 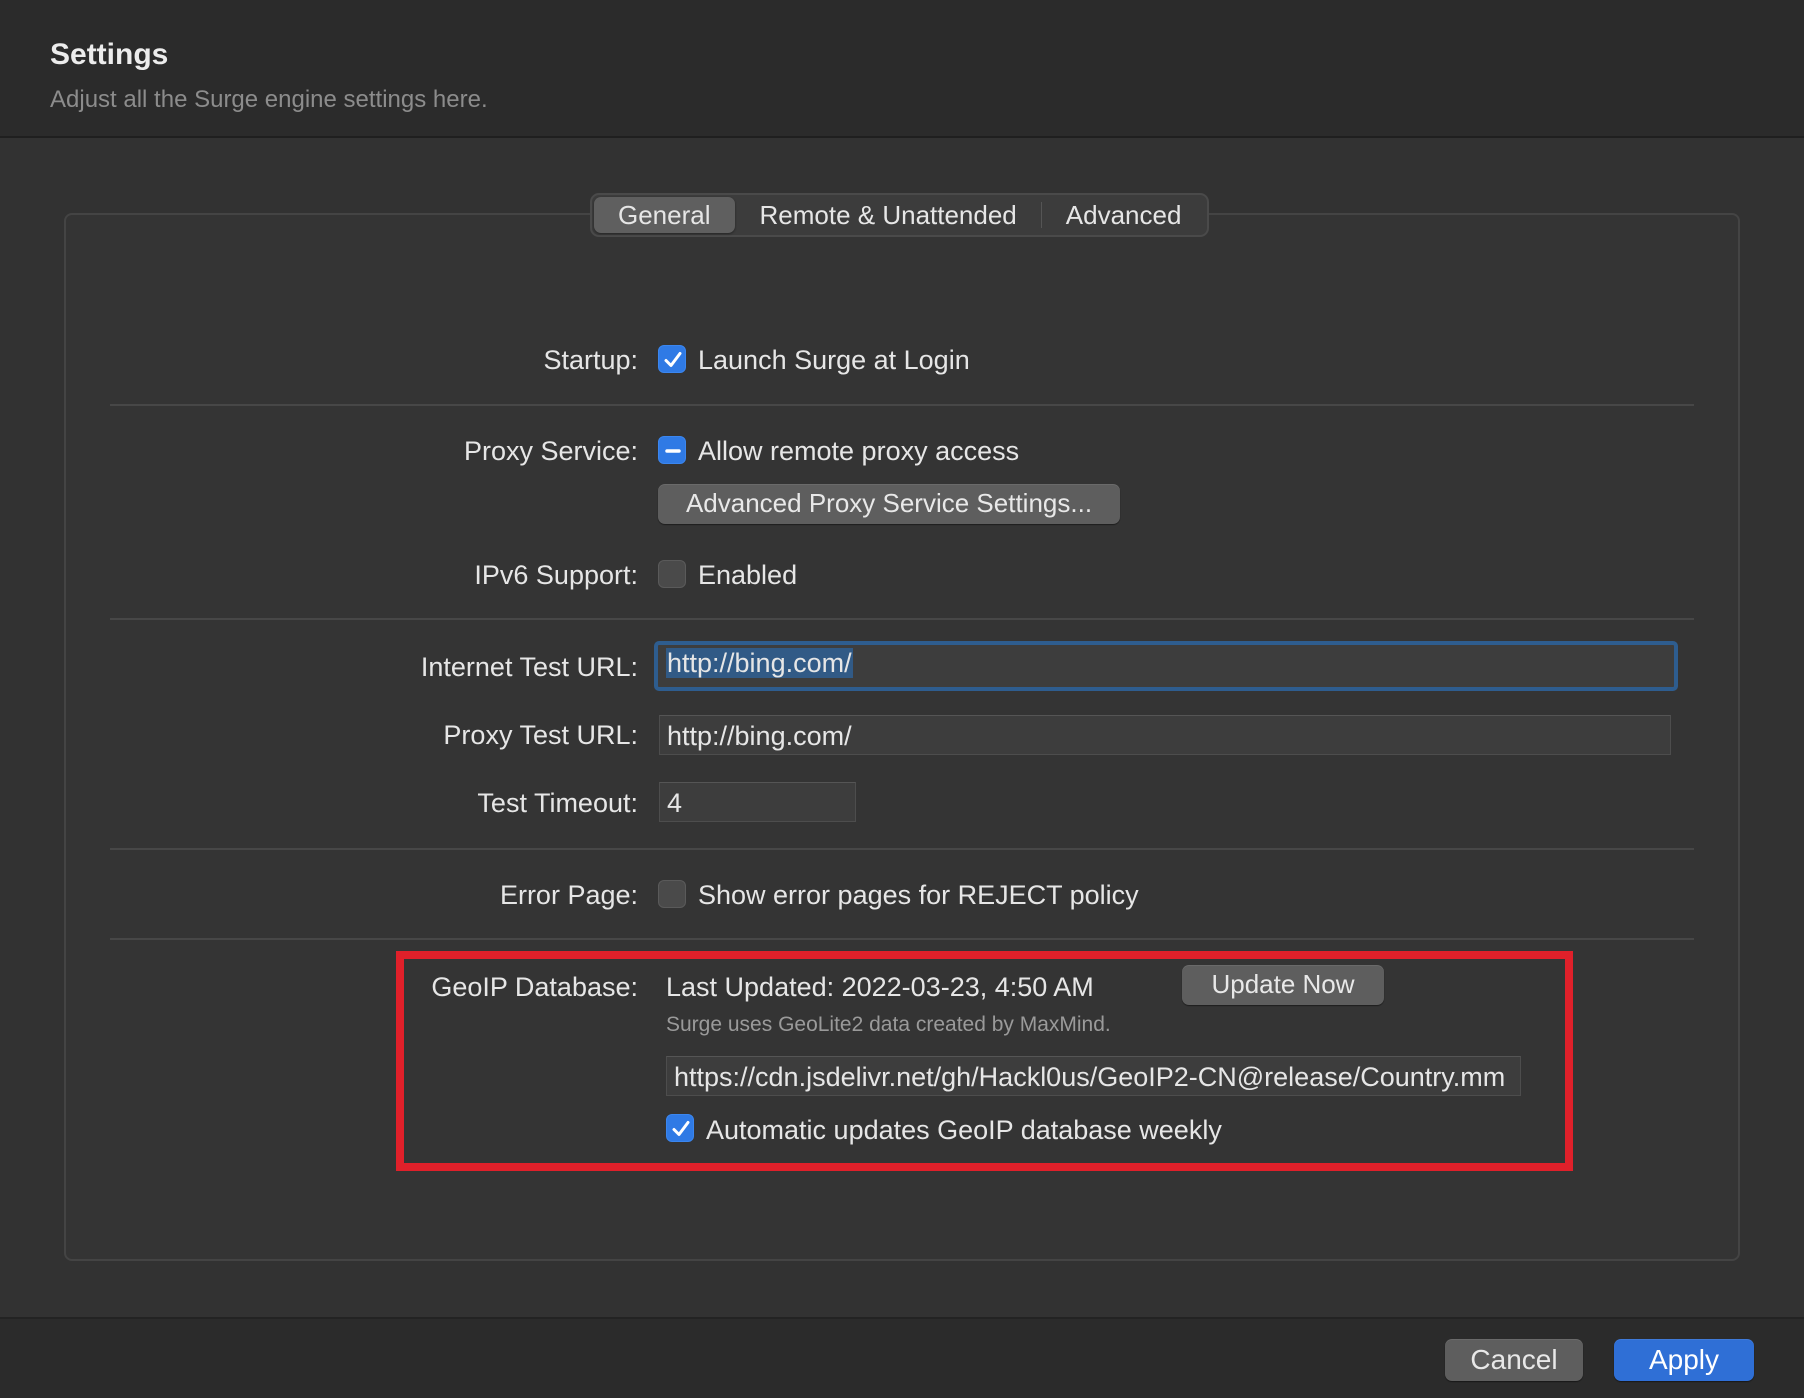 I want to click on minus-icon, so click(x=673, y=451).